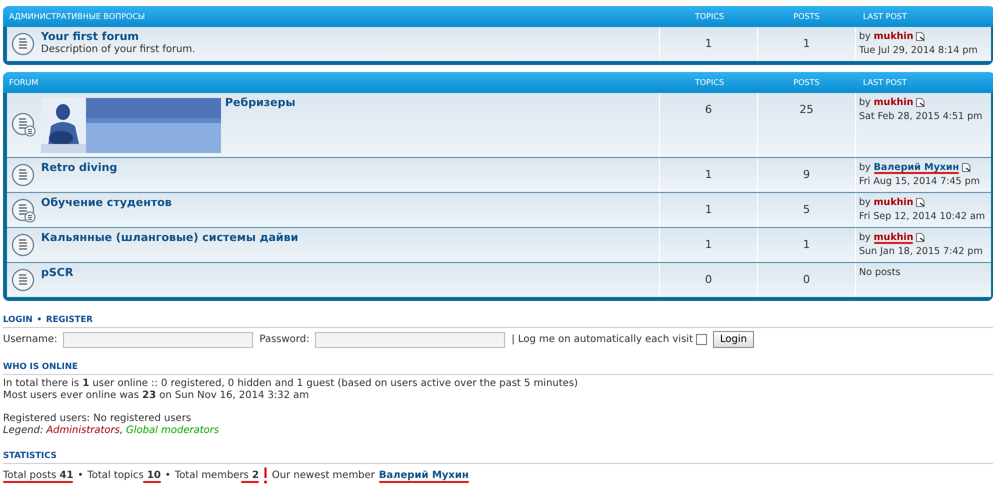 This screenshot has height=490, width=993. What do you see at coordinates (18, 320) in the screenshot?
I see `login-link: LOGIN` at bounding box center [18, 320].